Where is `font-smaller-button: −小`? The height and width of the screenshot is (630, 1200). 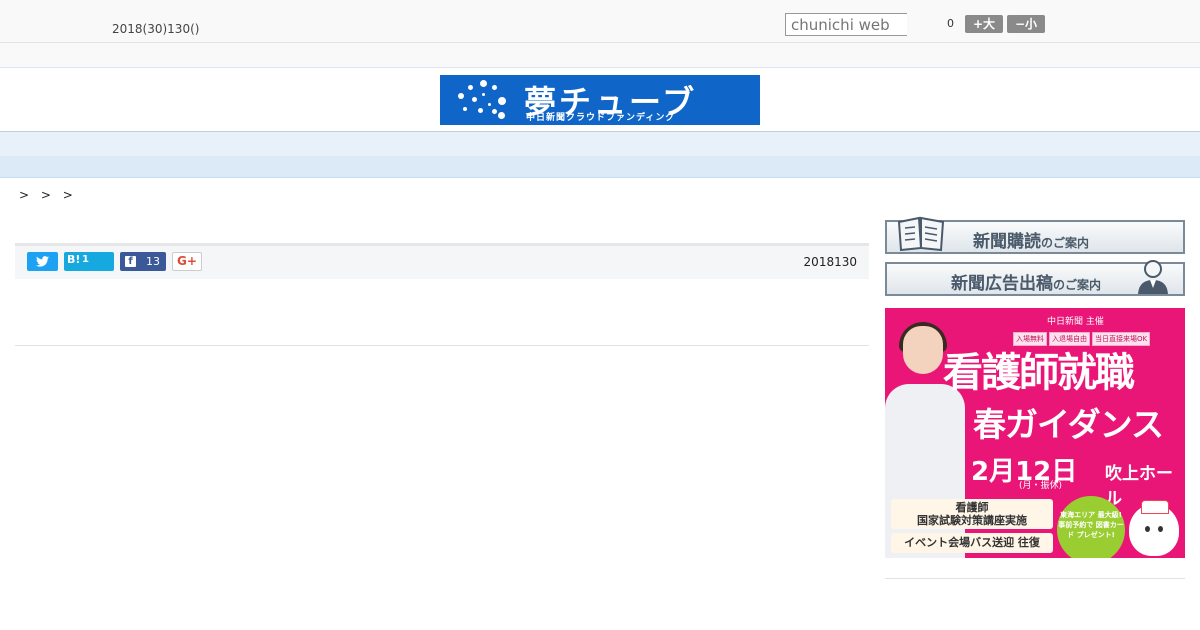
font-smaller-button: −小 is located at coordinates (1026, 24).